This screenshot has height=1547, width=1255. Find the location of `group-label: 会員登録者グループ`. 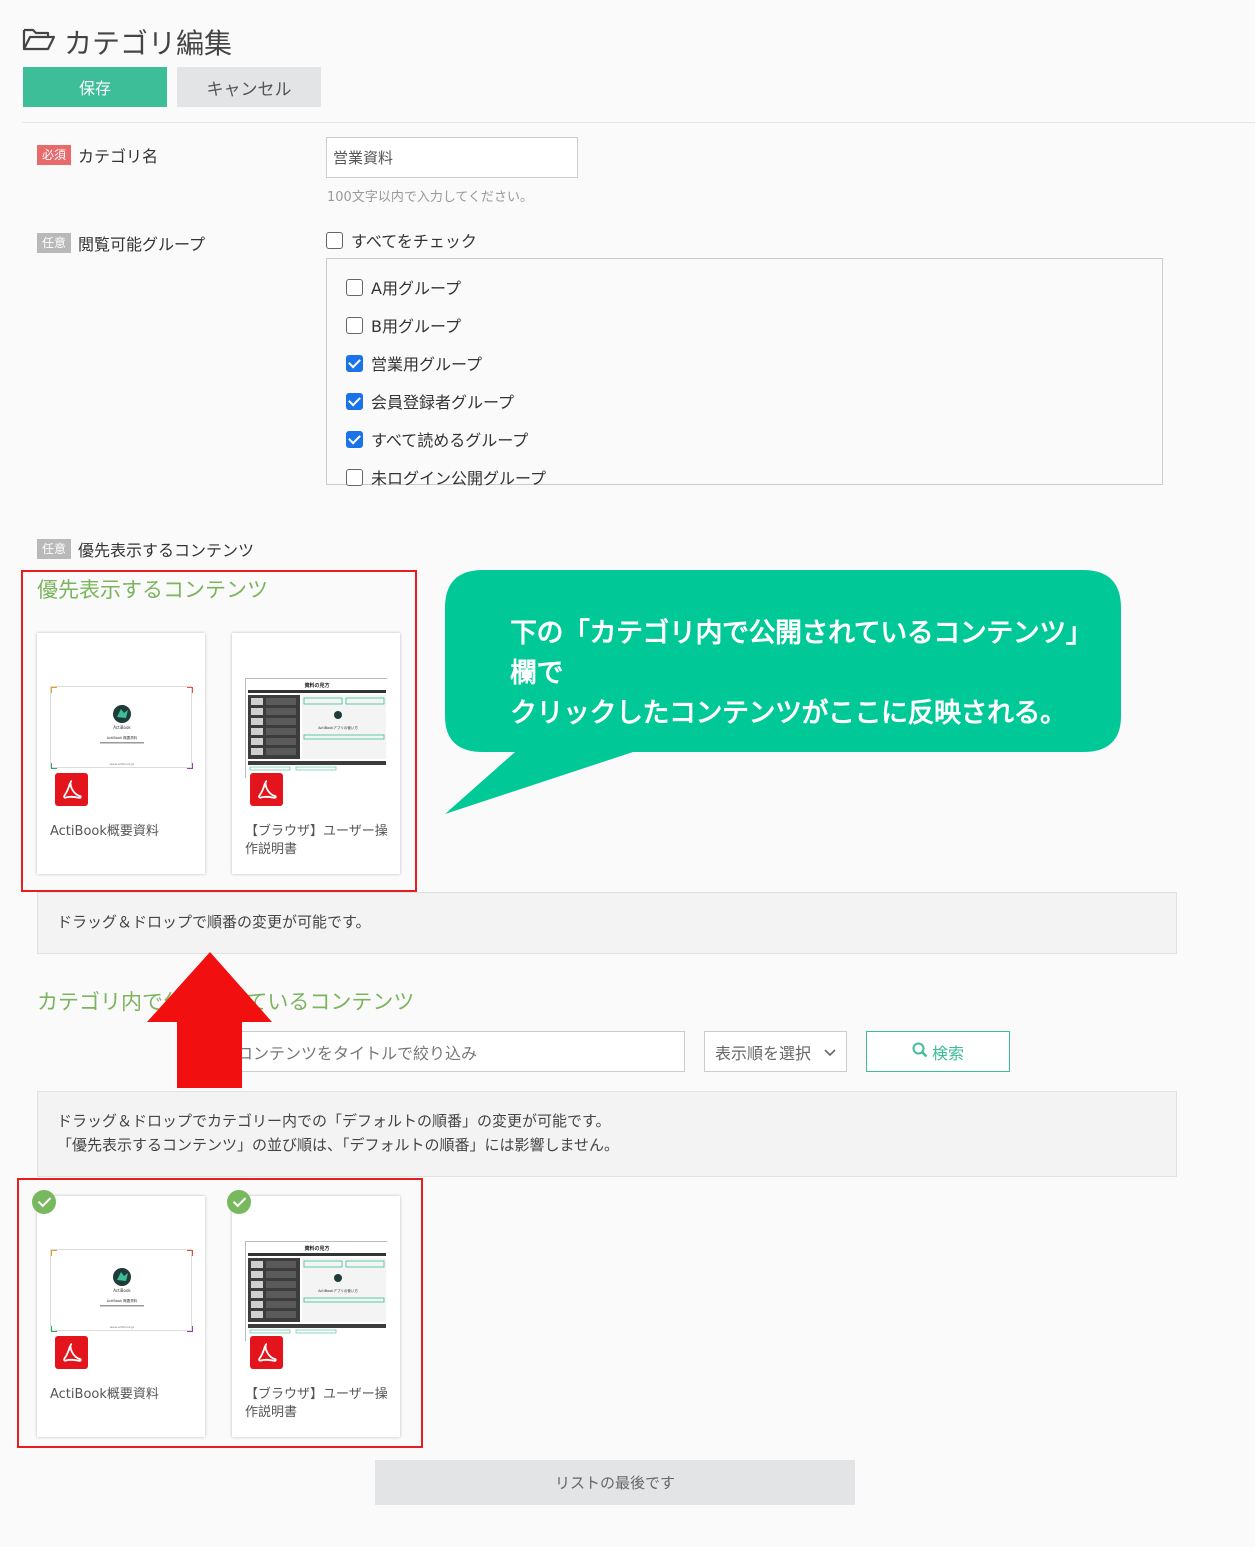

group-label: 会員登録者グループ is located at coordinates (443, 402).